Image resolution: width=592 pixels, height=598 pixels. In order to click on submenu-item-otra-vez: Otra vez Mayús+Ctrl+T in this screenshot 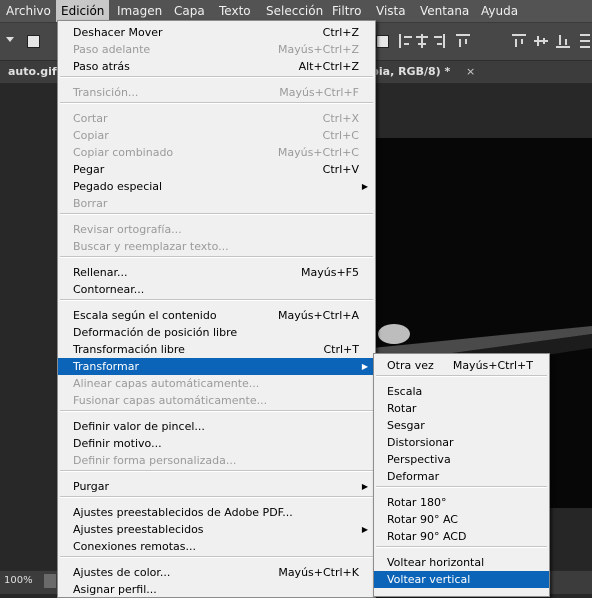, I will do `click(461, 365)`.